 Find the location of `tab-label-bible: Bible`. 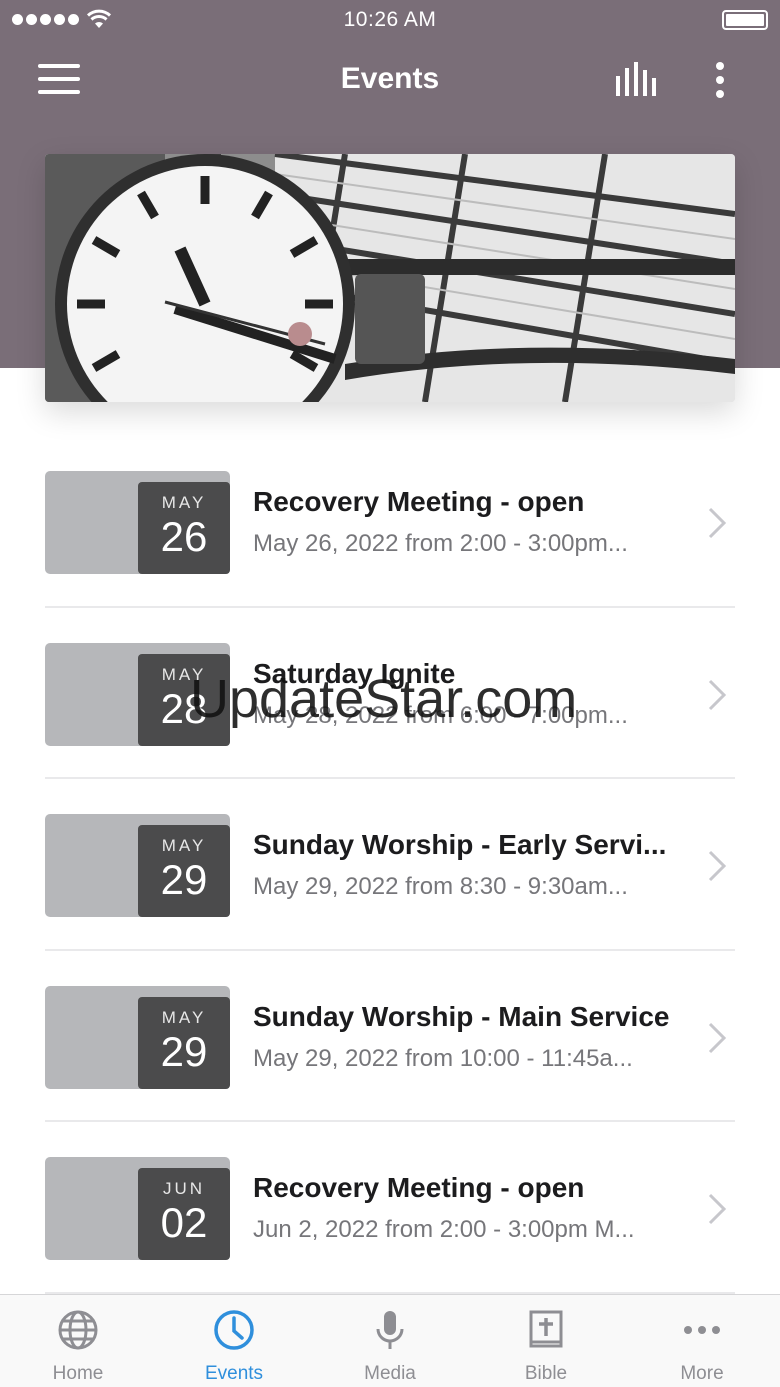

tab-label-bible: Bible is located at coordinates (546, 1373).